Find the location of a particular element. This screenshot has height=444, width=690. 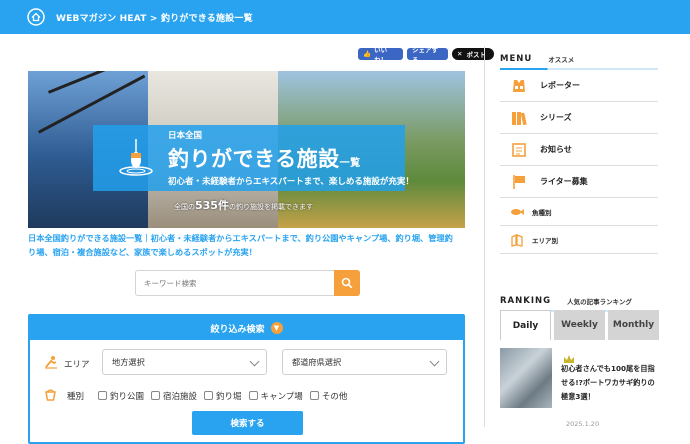

breadcrumb-bar: WEBマガジン HEAT > 釣りができる施設一覧 is located at coordinates (345, 17).